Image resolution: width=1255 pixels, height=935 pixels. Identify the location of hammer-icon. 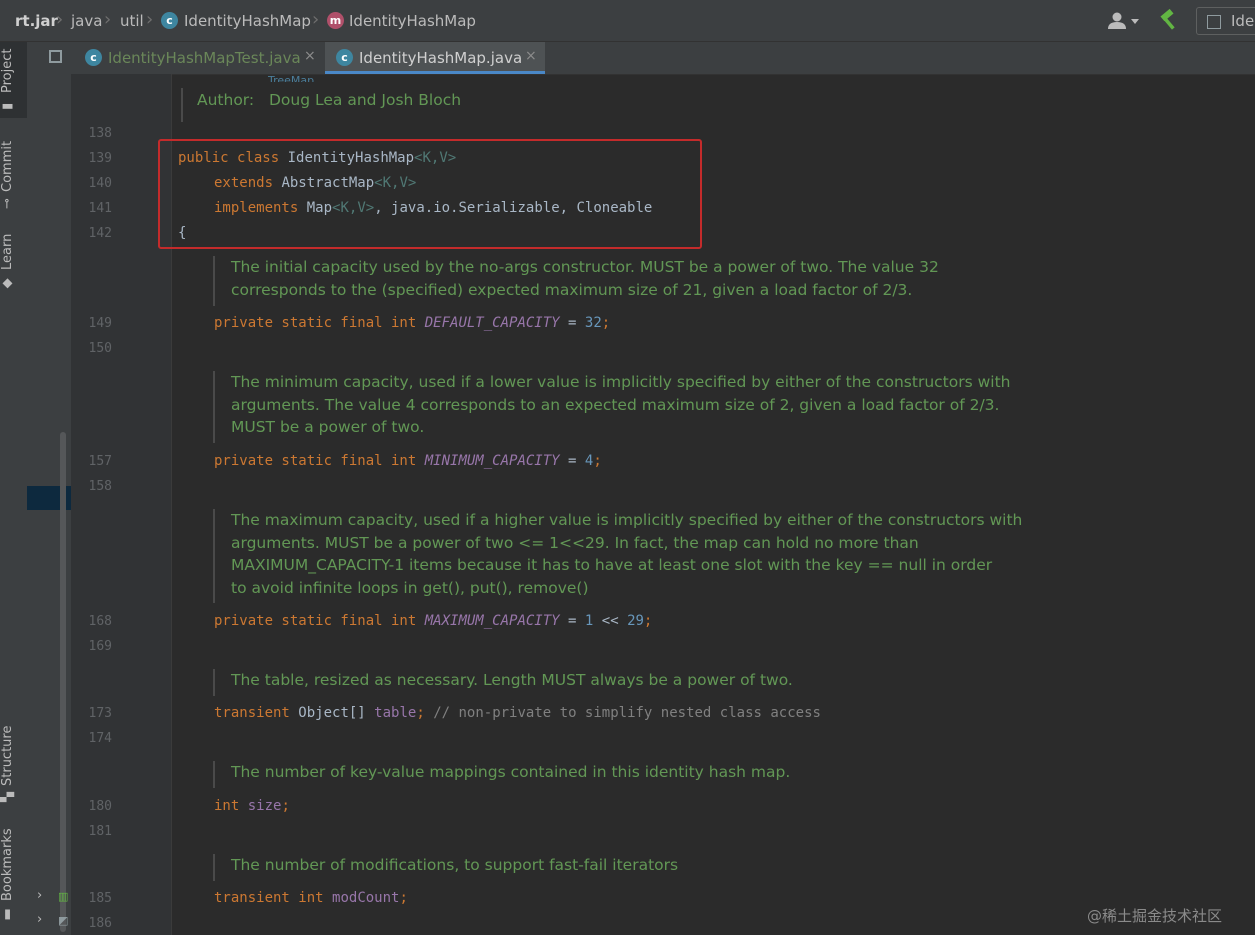
(1169, 20).